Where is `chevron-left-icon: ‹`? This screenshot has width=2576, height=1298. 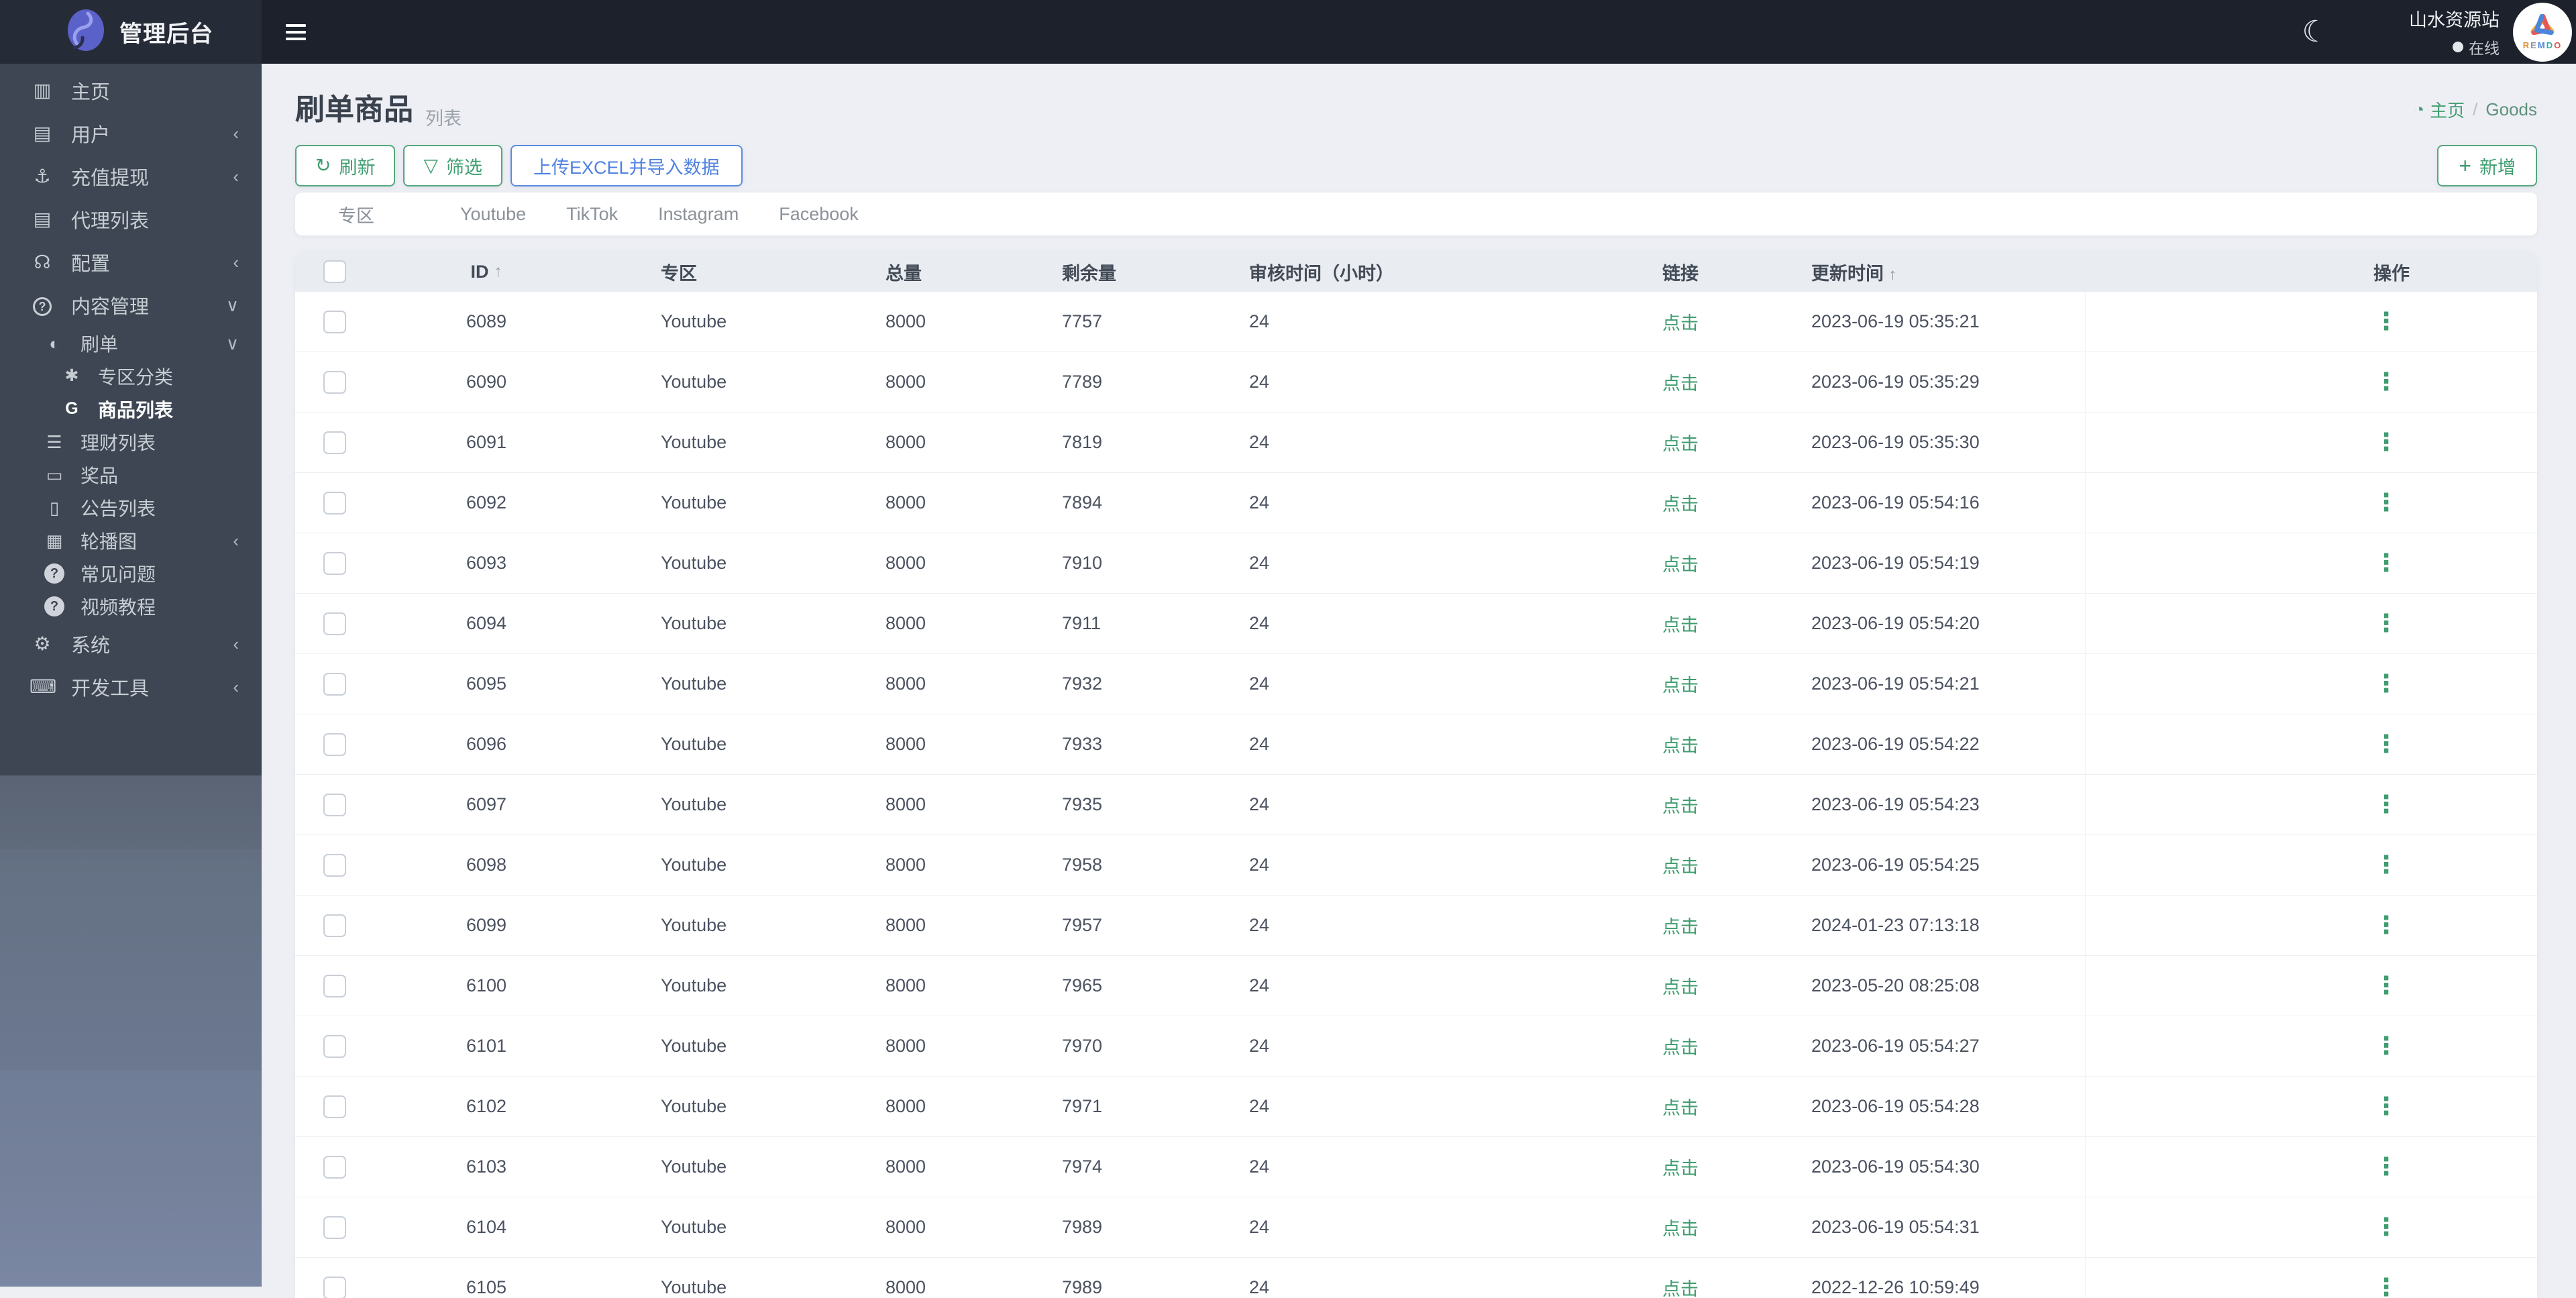
chevron-left-icon: ‹ is located at coordinates (236, 262).